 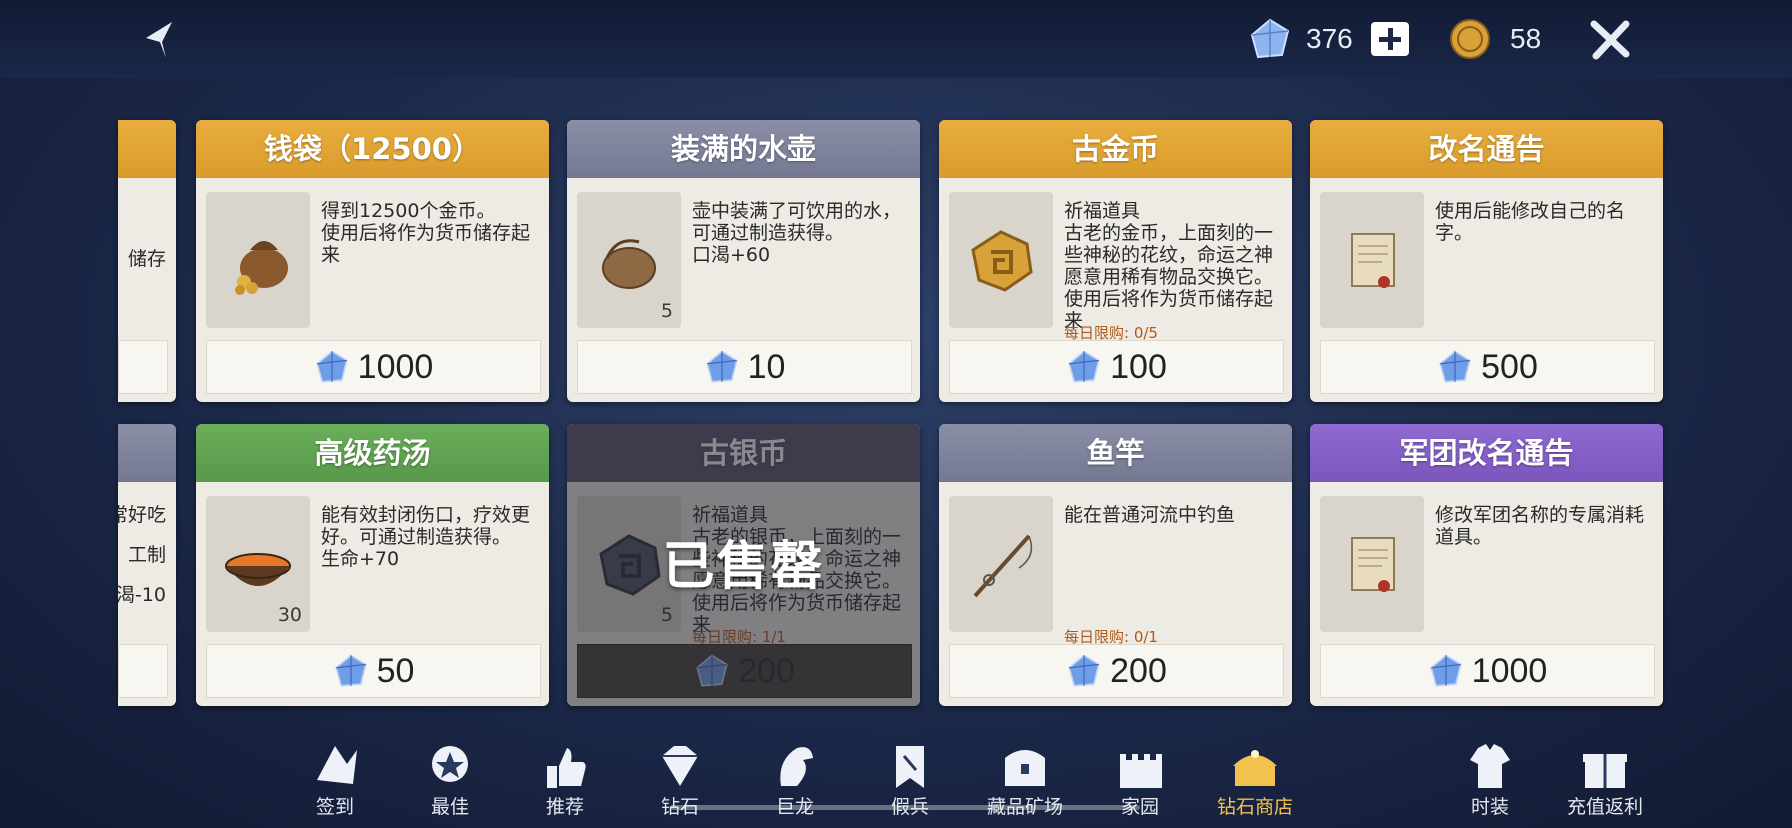 I want to click on price-button: 200, so click(x=1116, y=671).